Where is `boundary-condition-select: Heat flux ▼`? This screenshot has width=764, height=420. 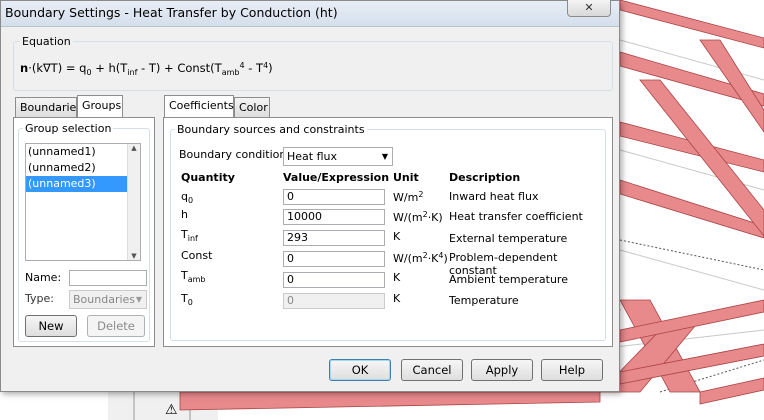
boundary-condition-select: Heat flux ▼ is located at coordinates (338, 156).